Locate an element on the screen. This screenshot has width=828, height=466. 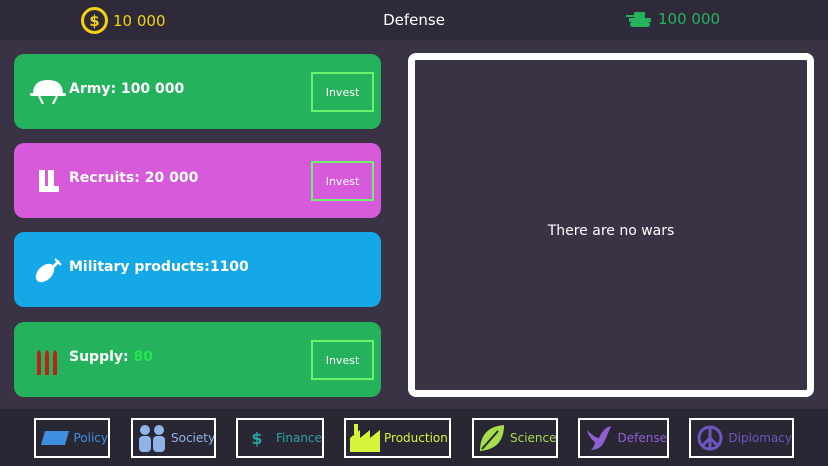
army-card: Army: 100 000 Invest is located at coordinates (197, 91).